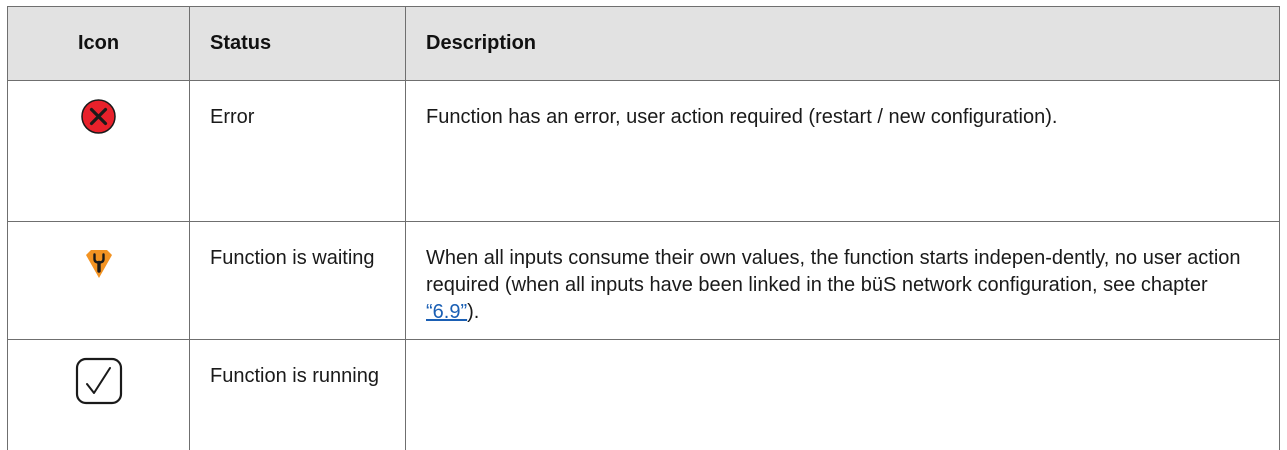 The width and height of the screenshot is (1287, 450). I want to click on header-status: Status, so click(298, 44).